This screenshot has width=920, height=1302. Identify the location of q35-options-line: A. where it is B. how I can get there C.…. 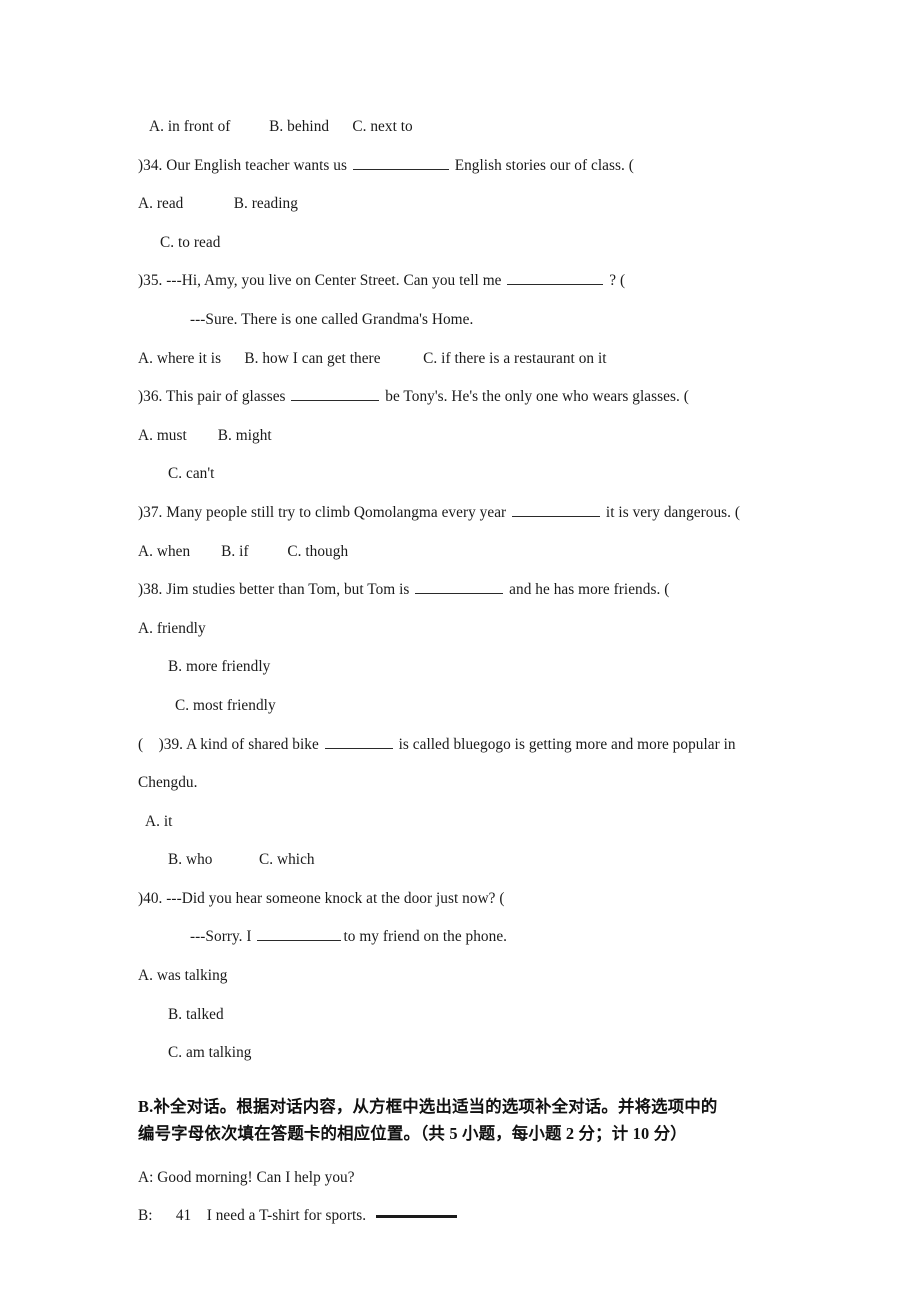
(372, 358).